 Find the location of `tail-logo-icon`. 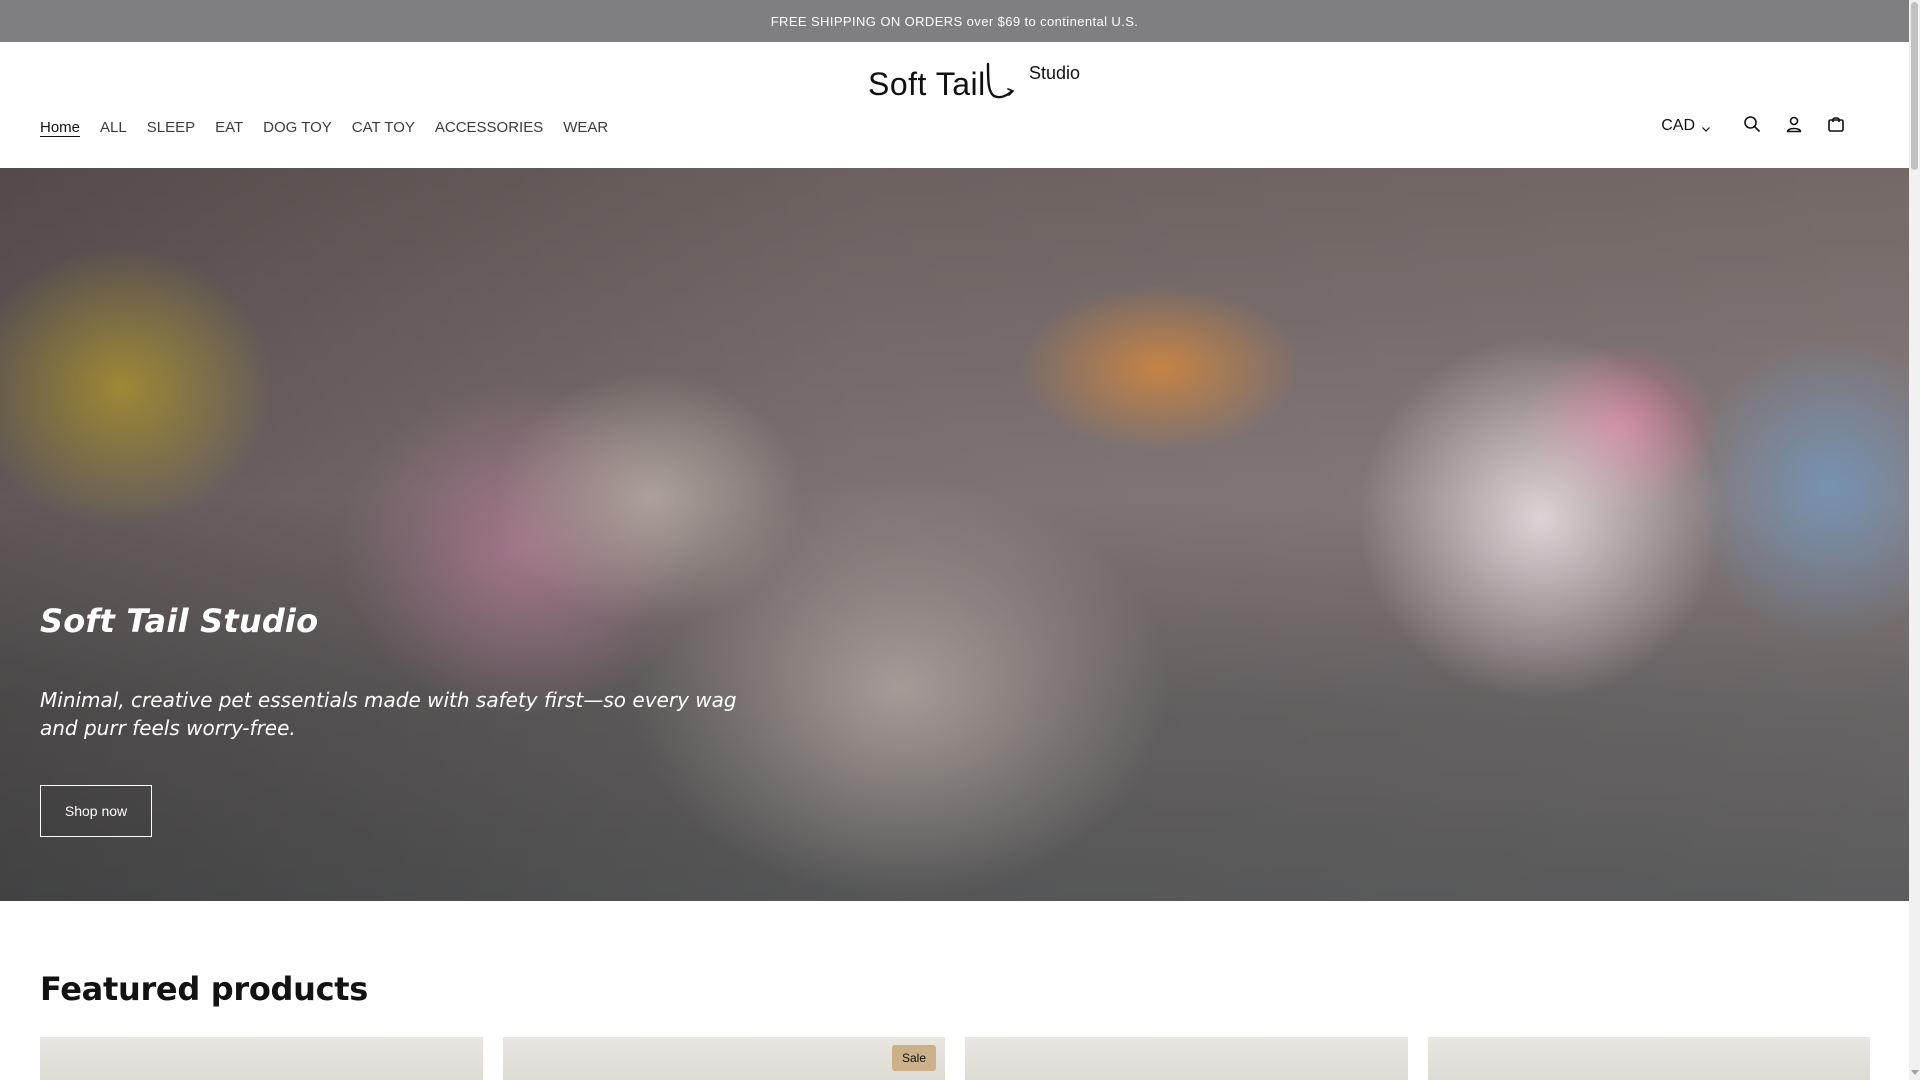

tail-logo-icon is located at coordinates (999, 79).